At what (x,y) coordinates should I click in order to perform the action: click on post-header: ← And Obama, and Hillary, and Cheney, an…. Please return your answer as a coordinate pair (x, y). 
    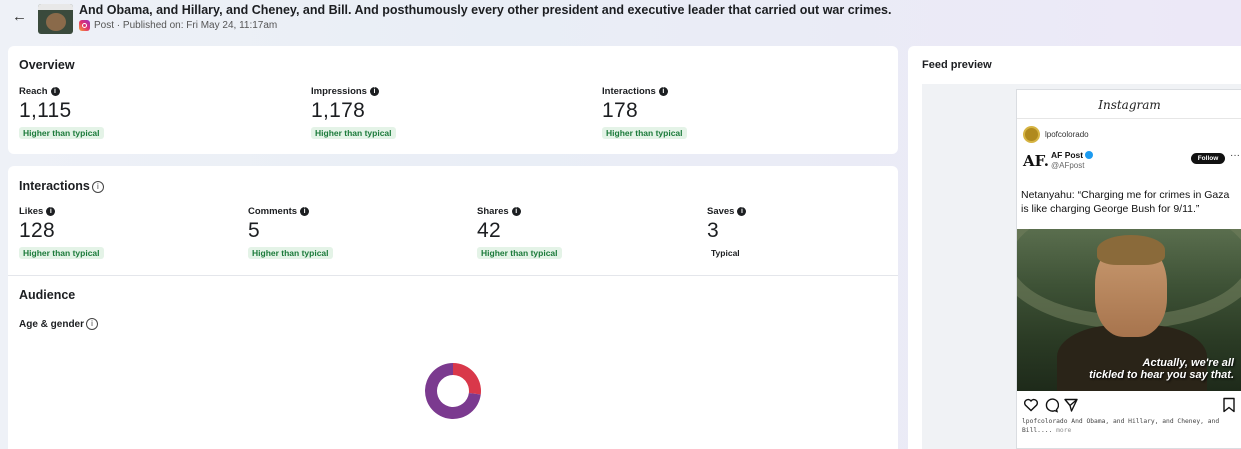
    Looking at the image, I should click on (620, 21).